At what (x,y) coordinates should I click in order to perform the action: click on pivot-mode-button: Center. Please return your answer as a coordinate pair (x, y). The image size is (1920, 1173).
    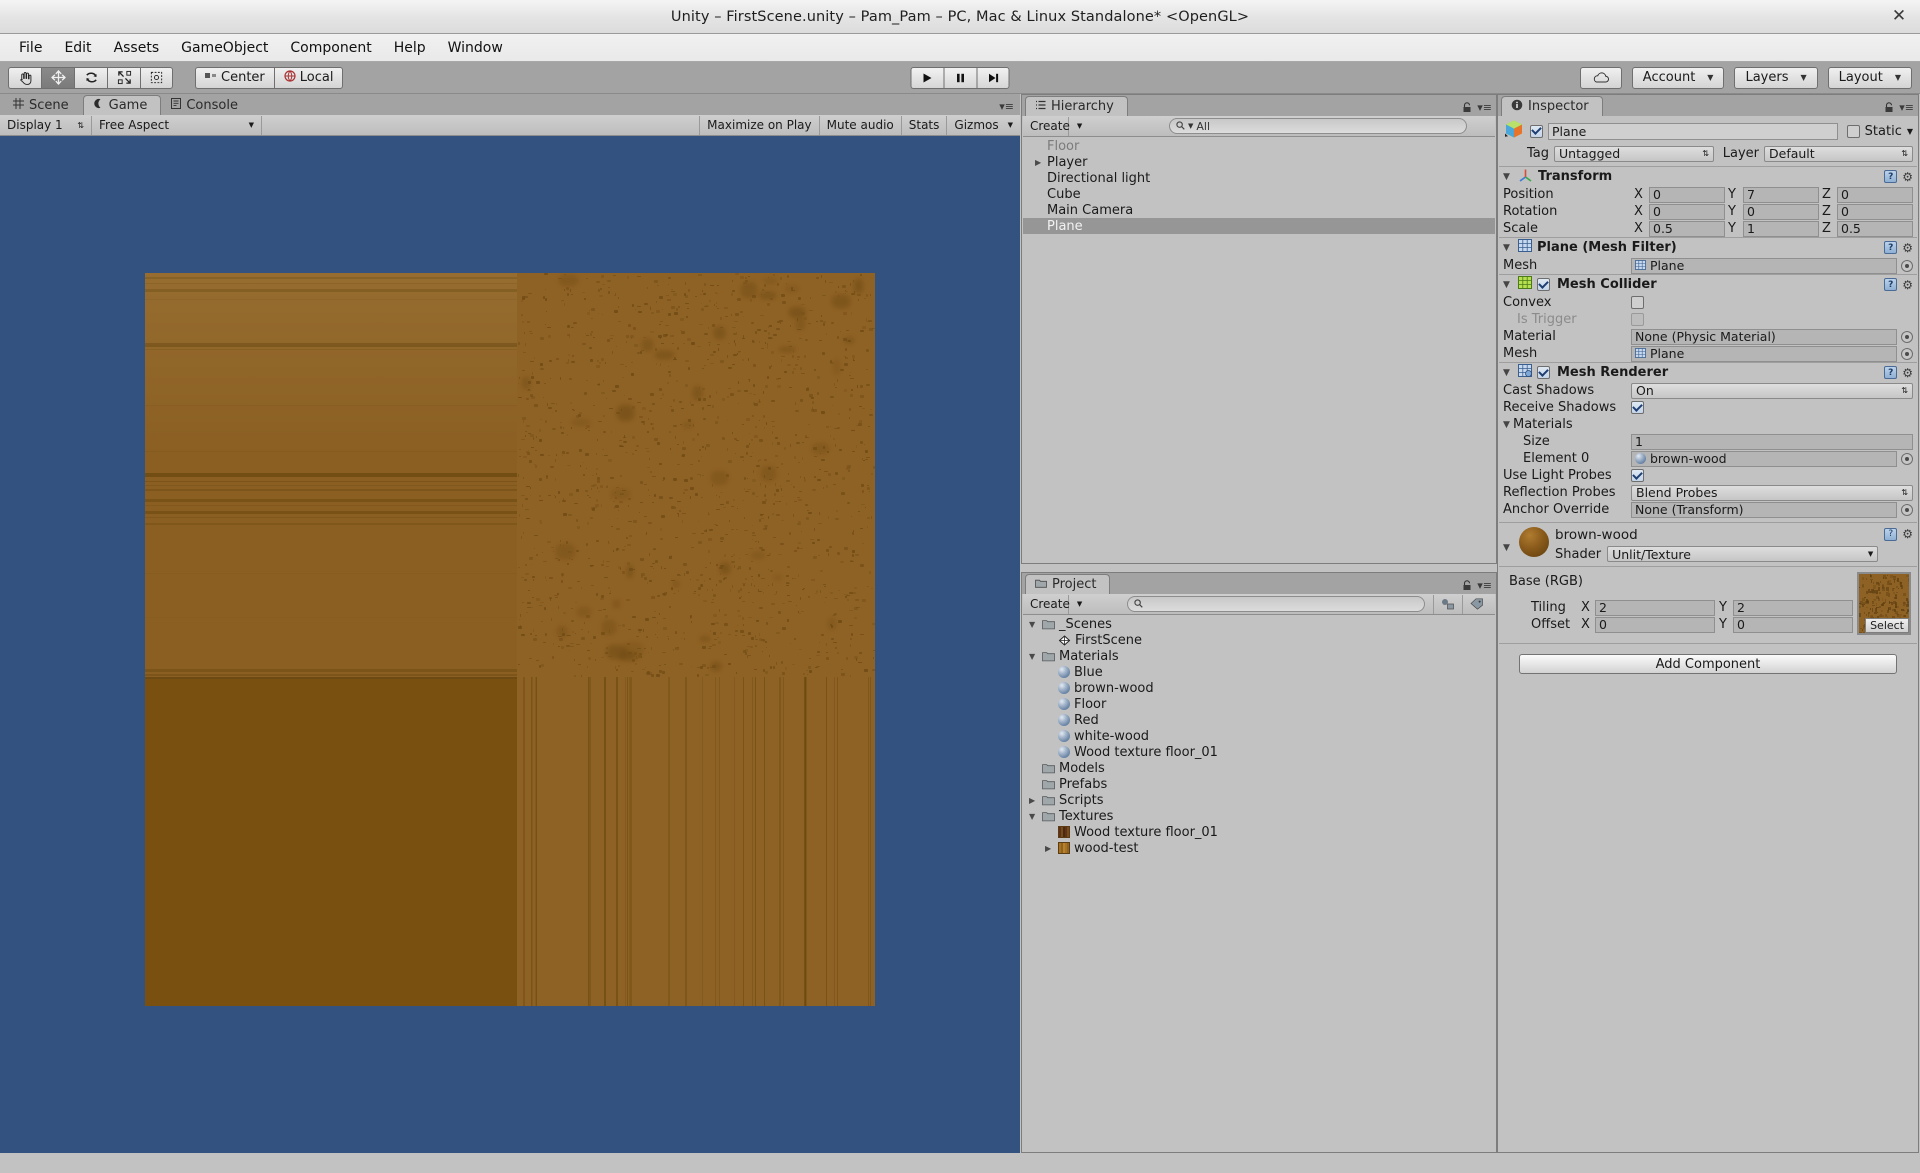
    Looking at the image, I should click on (234, 77).